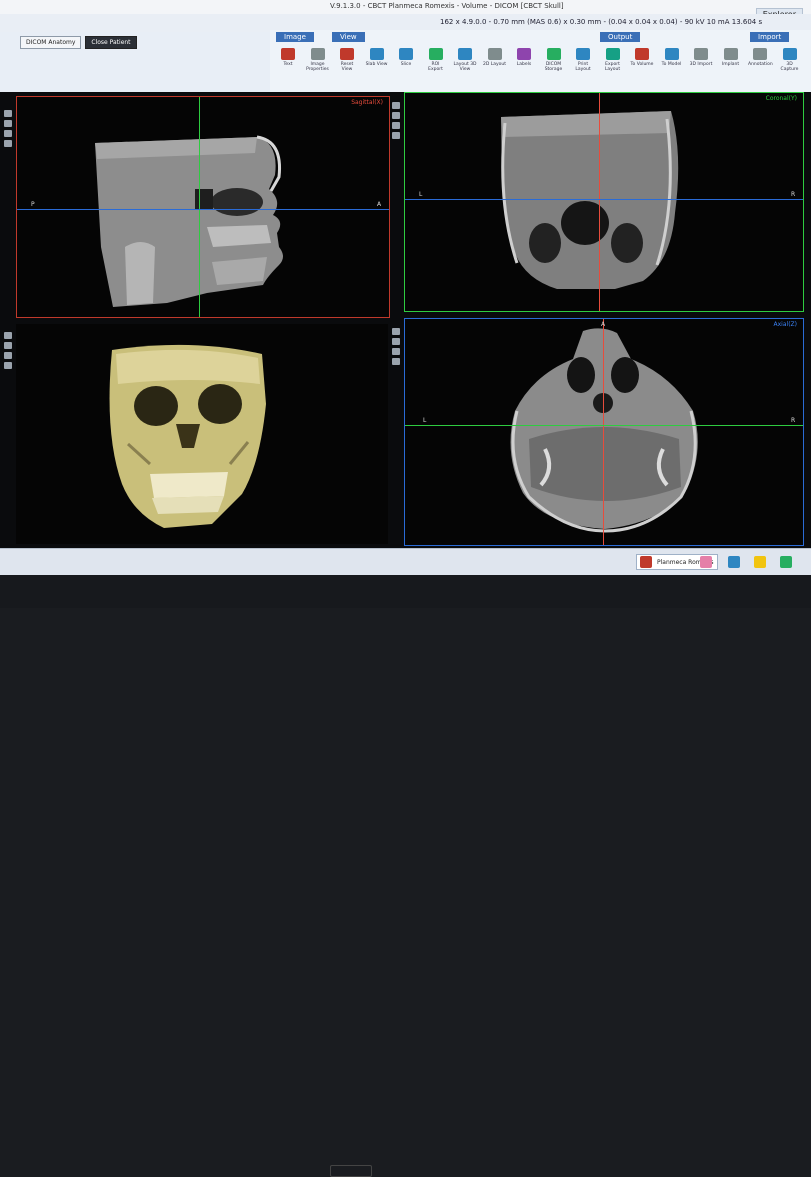 Image resolution: width=811 pixels, height=1177 pixels. Describe the element at coordinates (730, 54) in the screenshot. I see `implant-icon` at that location.